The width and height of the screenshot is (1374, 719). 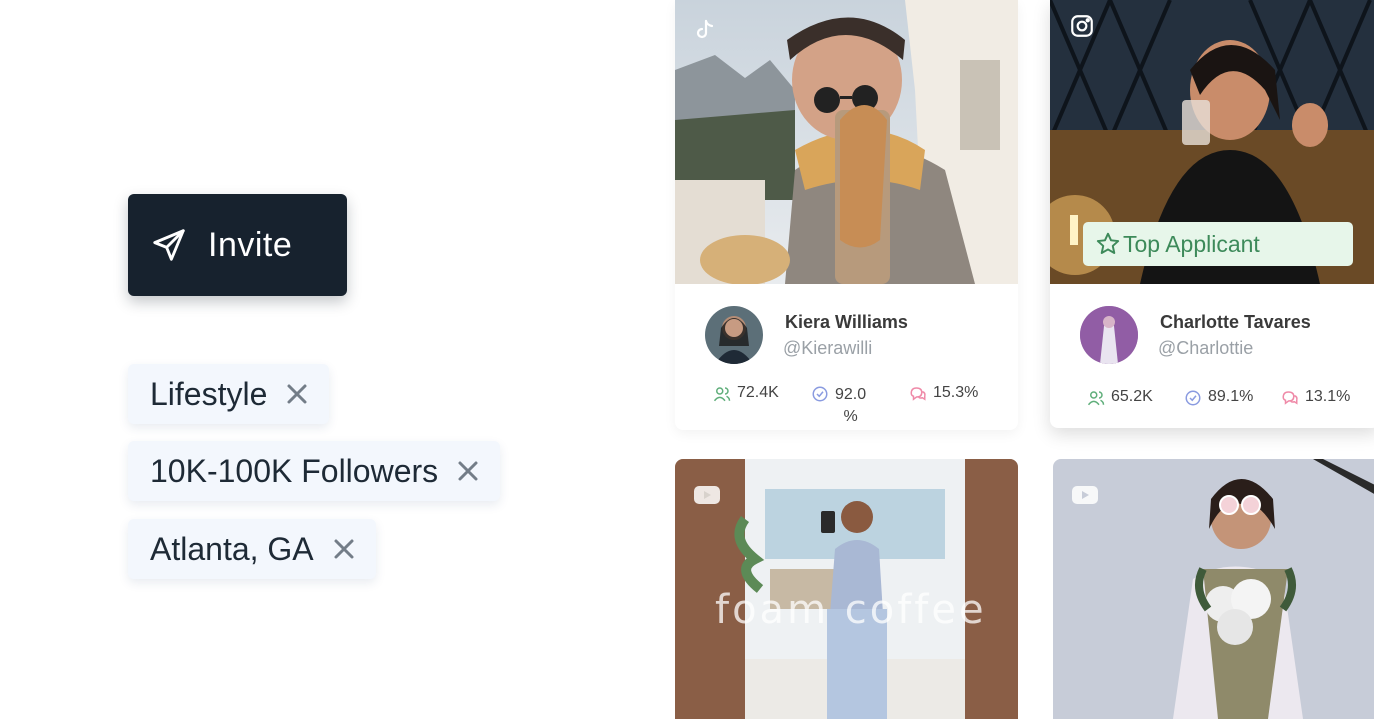 I want to click on engagement-value: 15.3%, so click(x=956, y=392).